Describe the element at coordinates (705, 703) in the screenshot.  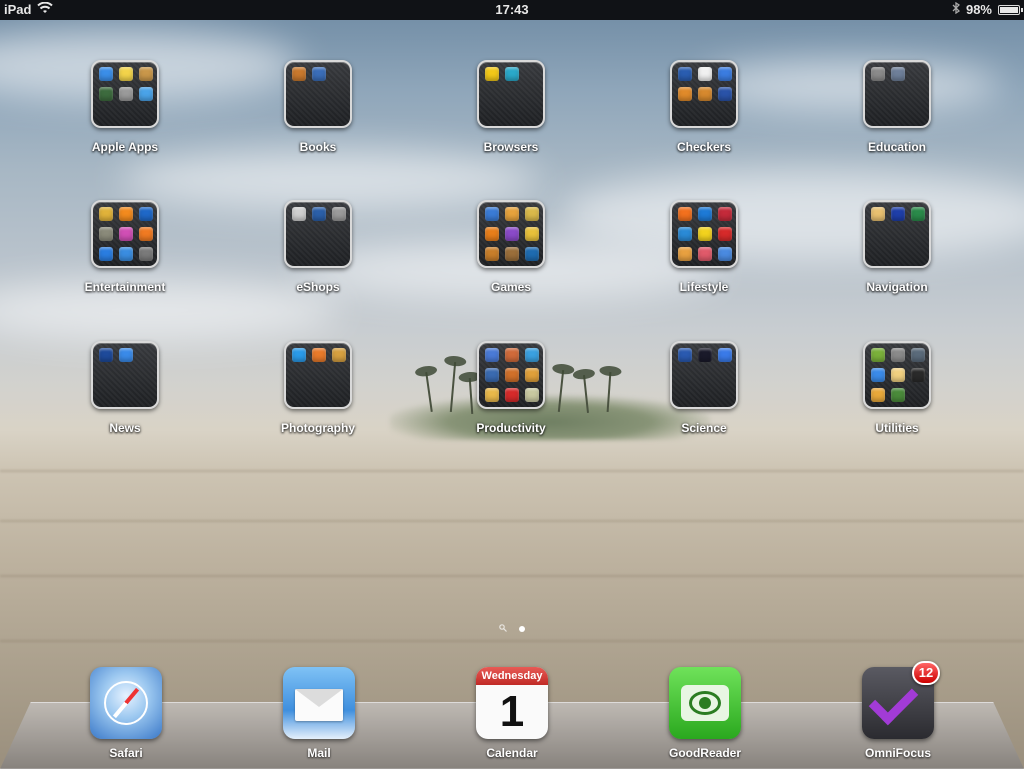
I see `goodreader-icon` at that location.